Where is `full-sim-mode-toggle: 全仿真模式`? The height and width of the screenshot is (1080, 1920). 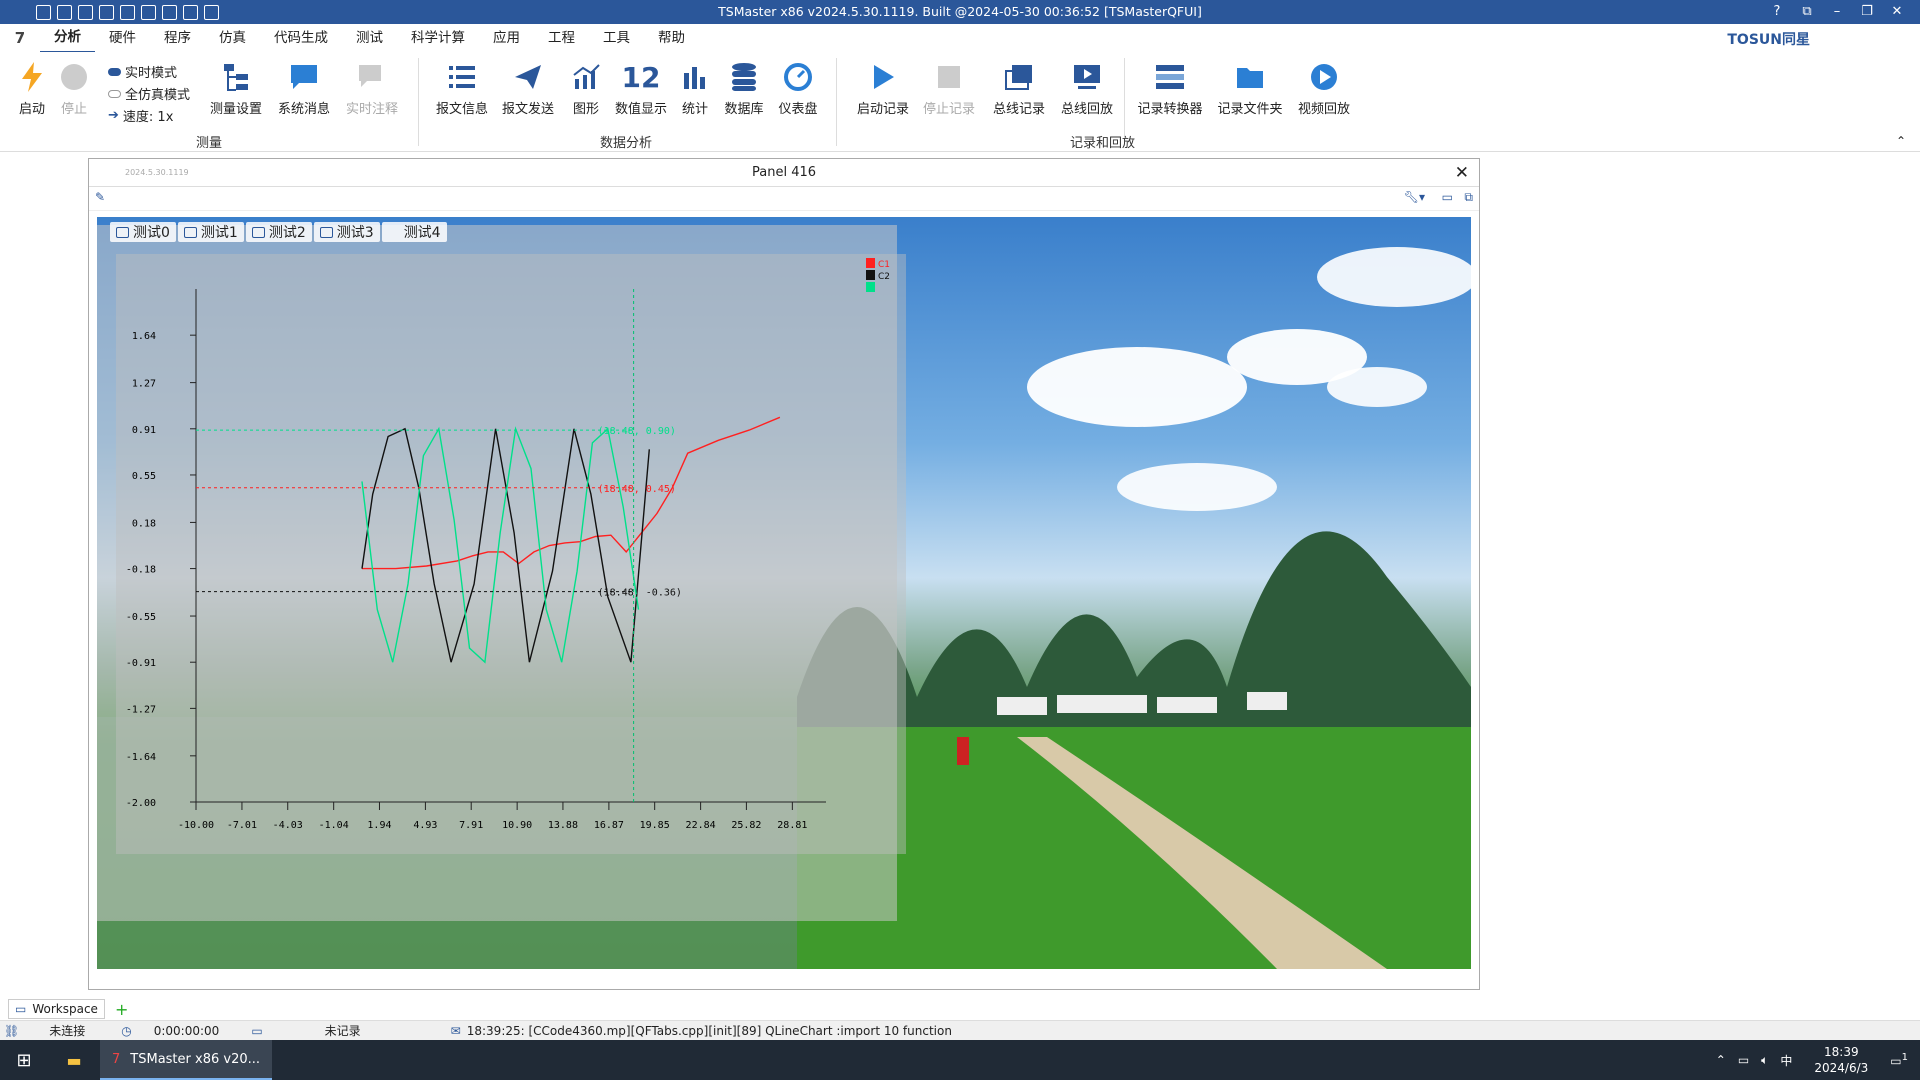 full-sim-mode-toggle: 全仿真模式 is located at coordinates (149, 93).